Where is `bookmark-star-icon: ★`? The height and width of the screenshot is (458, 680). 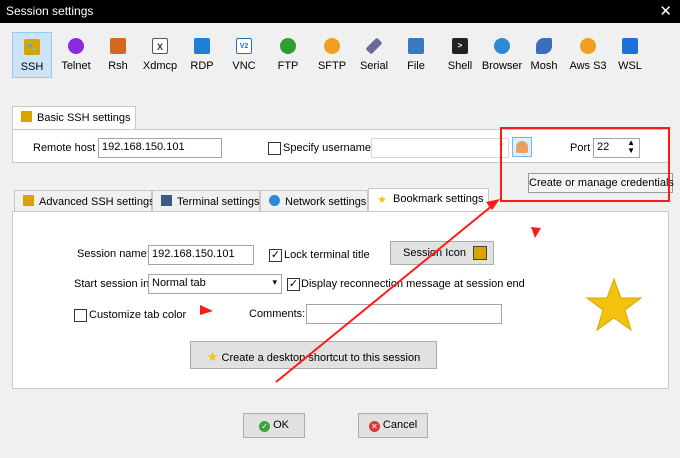 bookmark-star-icon: ★ is located at coordinates (382, 200).